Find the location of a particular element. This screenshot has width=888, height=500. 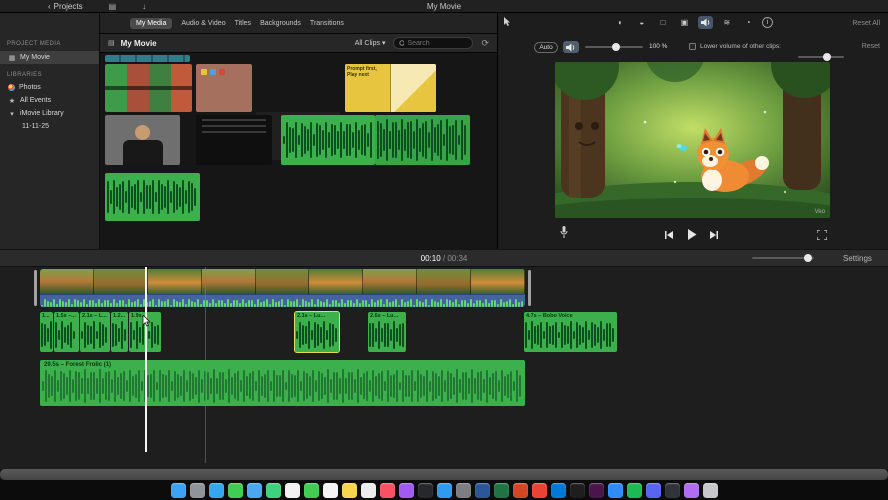

imovie-icon is located at coordinates (691, 490).